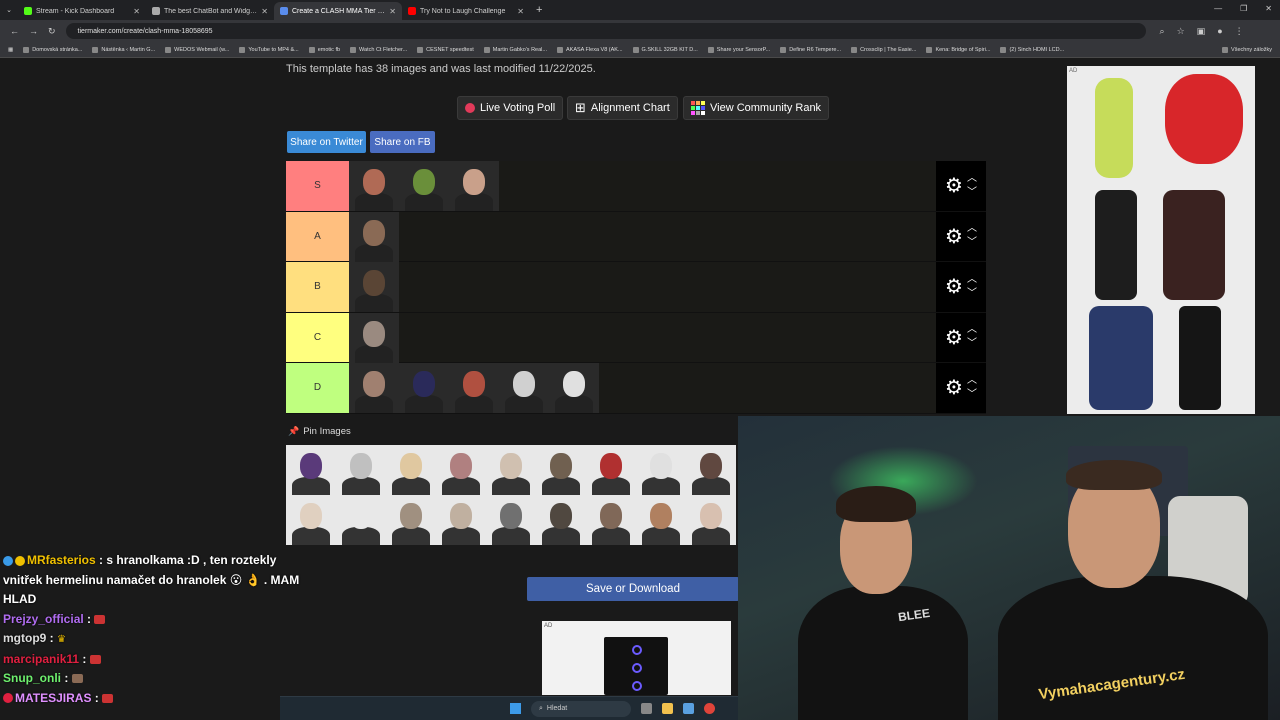 This screenshot has width=1280, height=720. What do you see at coordinates (646, 708) in the screenshot?
I see `task-view-icon` at bounding box center [646, 708].